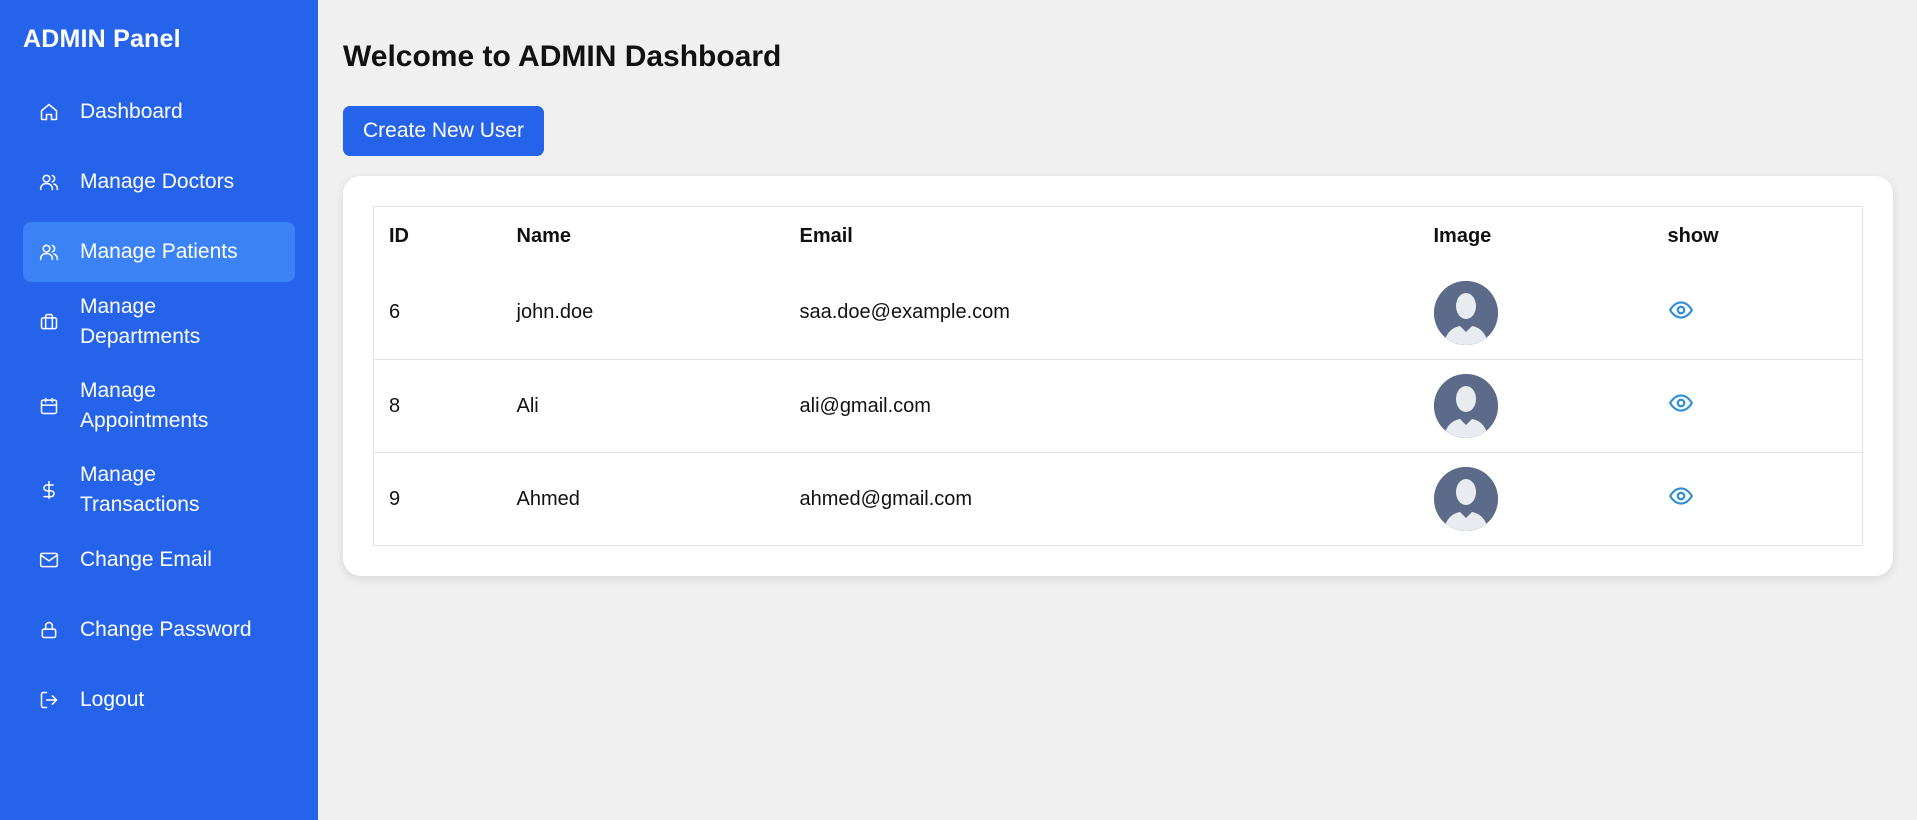  I want to click on mail-icon, so click(49, 560).